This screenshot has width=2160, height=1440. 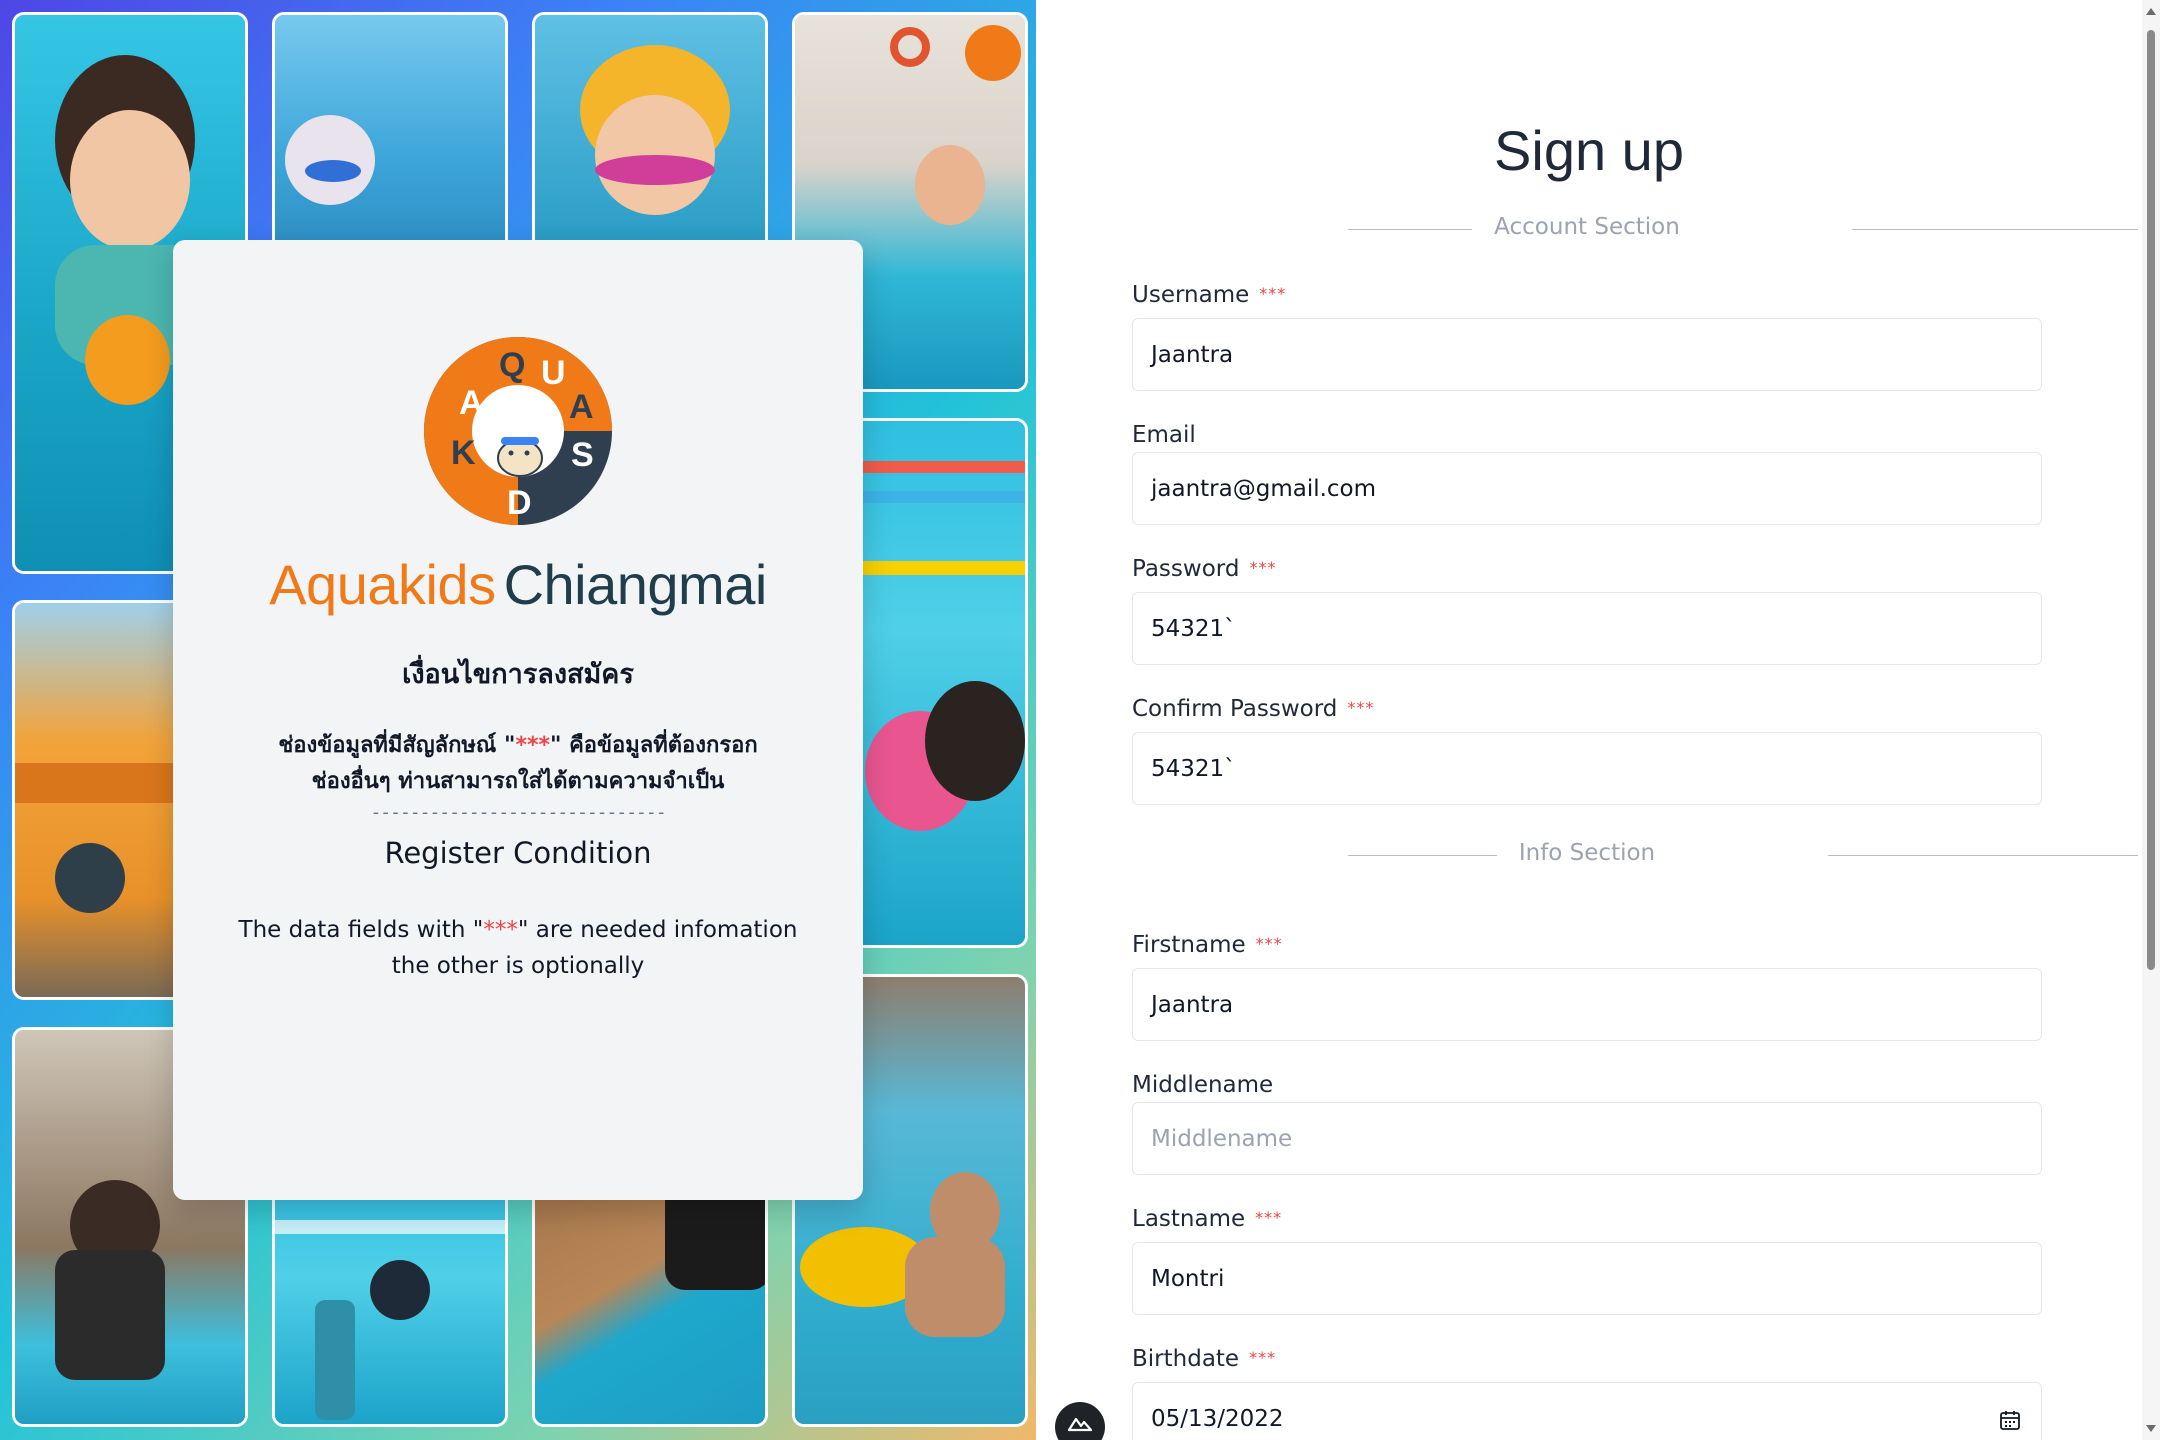 What do you see at coordinates (553, 373) in the screenshot?
I see `svg-text: U` at bounding box center [553, 373].